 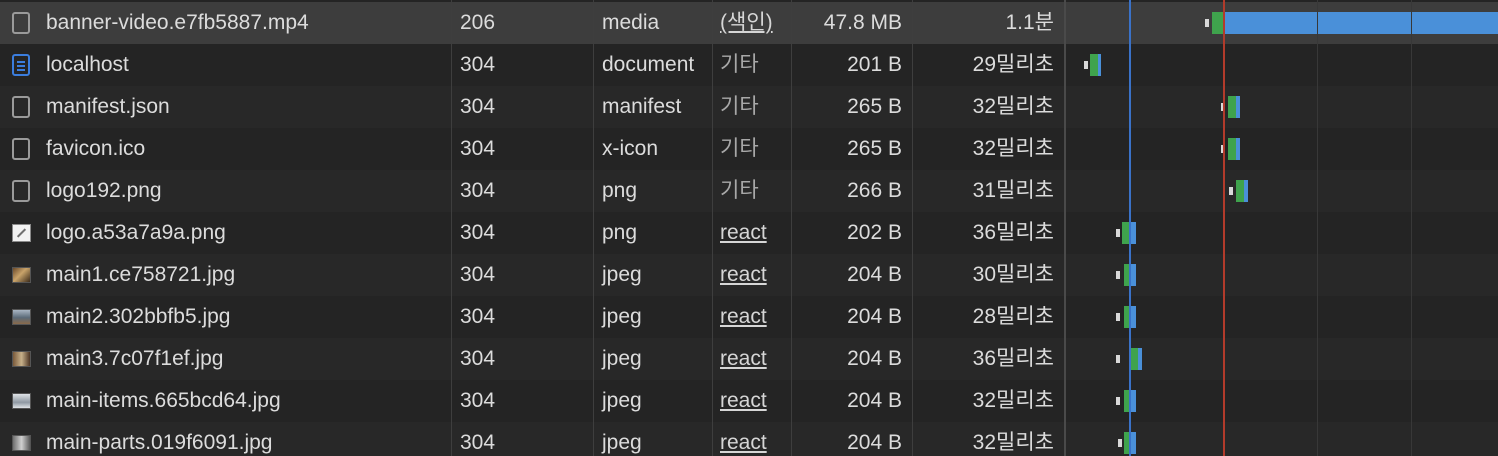 What do you see at coordinates (87, 64) in the screenshot?
I see `request-name: localhost` at bounding box center [87, 64].